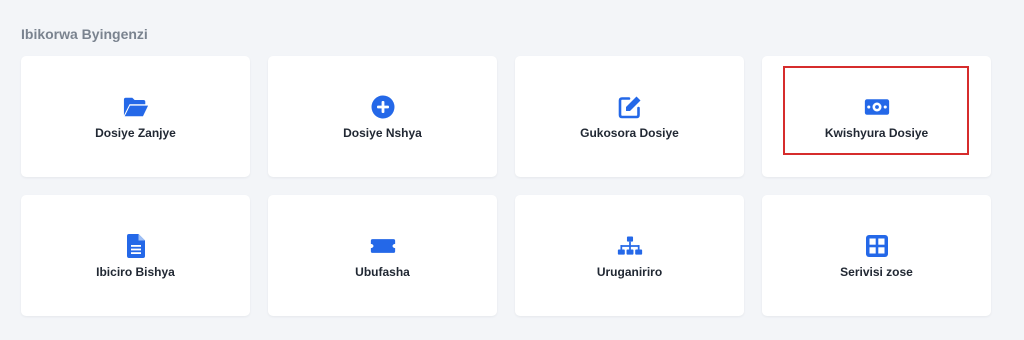  I want to click on edit-icon, so click(630, 107).